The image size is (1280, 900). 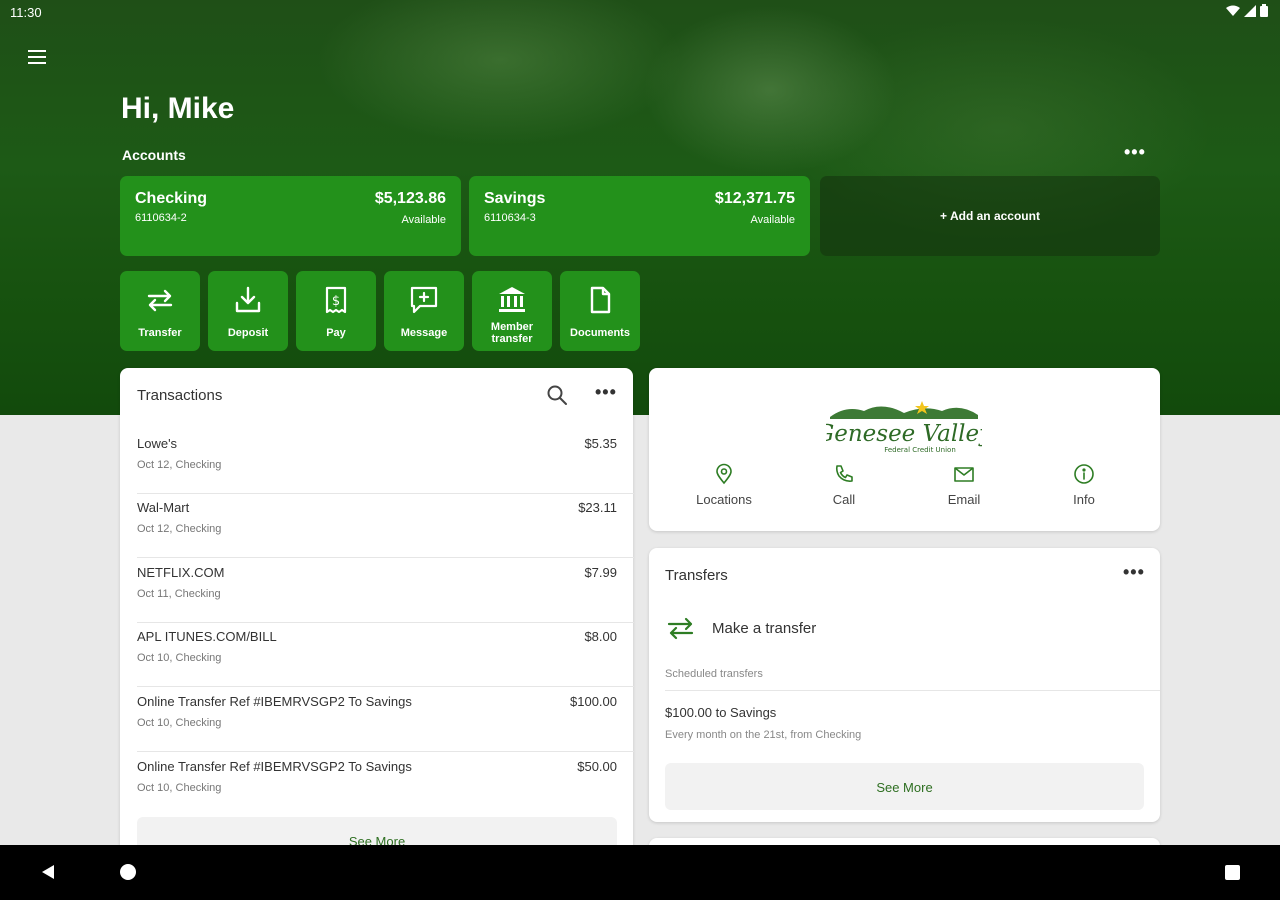 What do you see at coordinates (248, 299) in the screenshot?
I see `deposit-icon` at bounding box center [248, 299].